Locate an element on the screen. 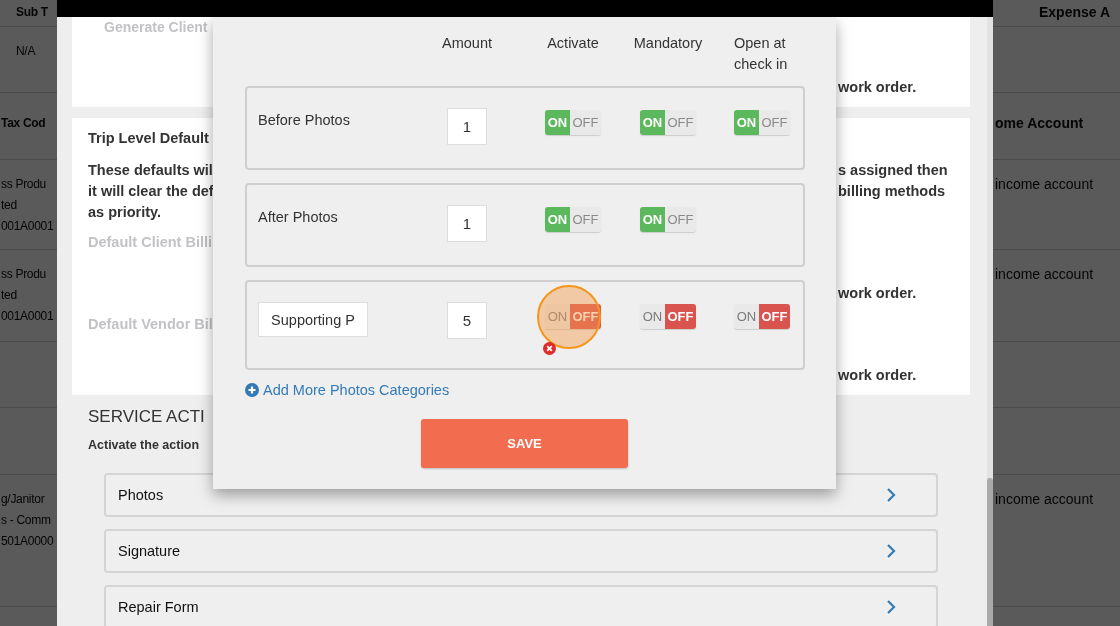 The image size is (1120, 626). save-button: SAVE is located at coordinates (524, 443).